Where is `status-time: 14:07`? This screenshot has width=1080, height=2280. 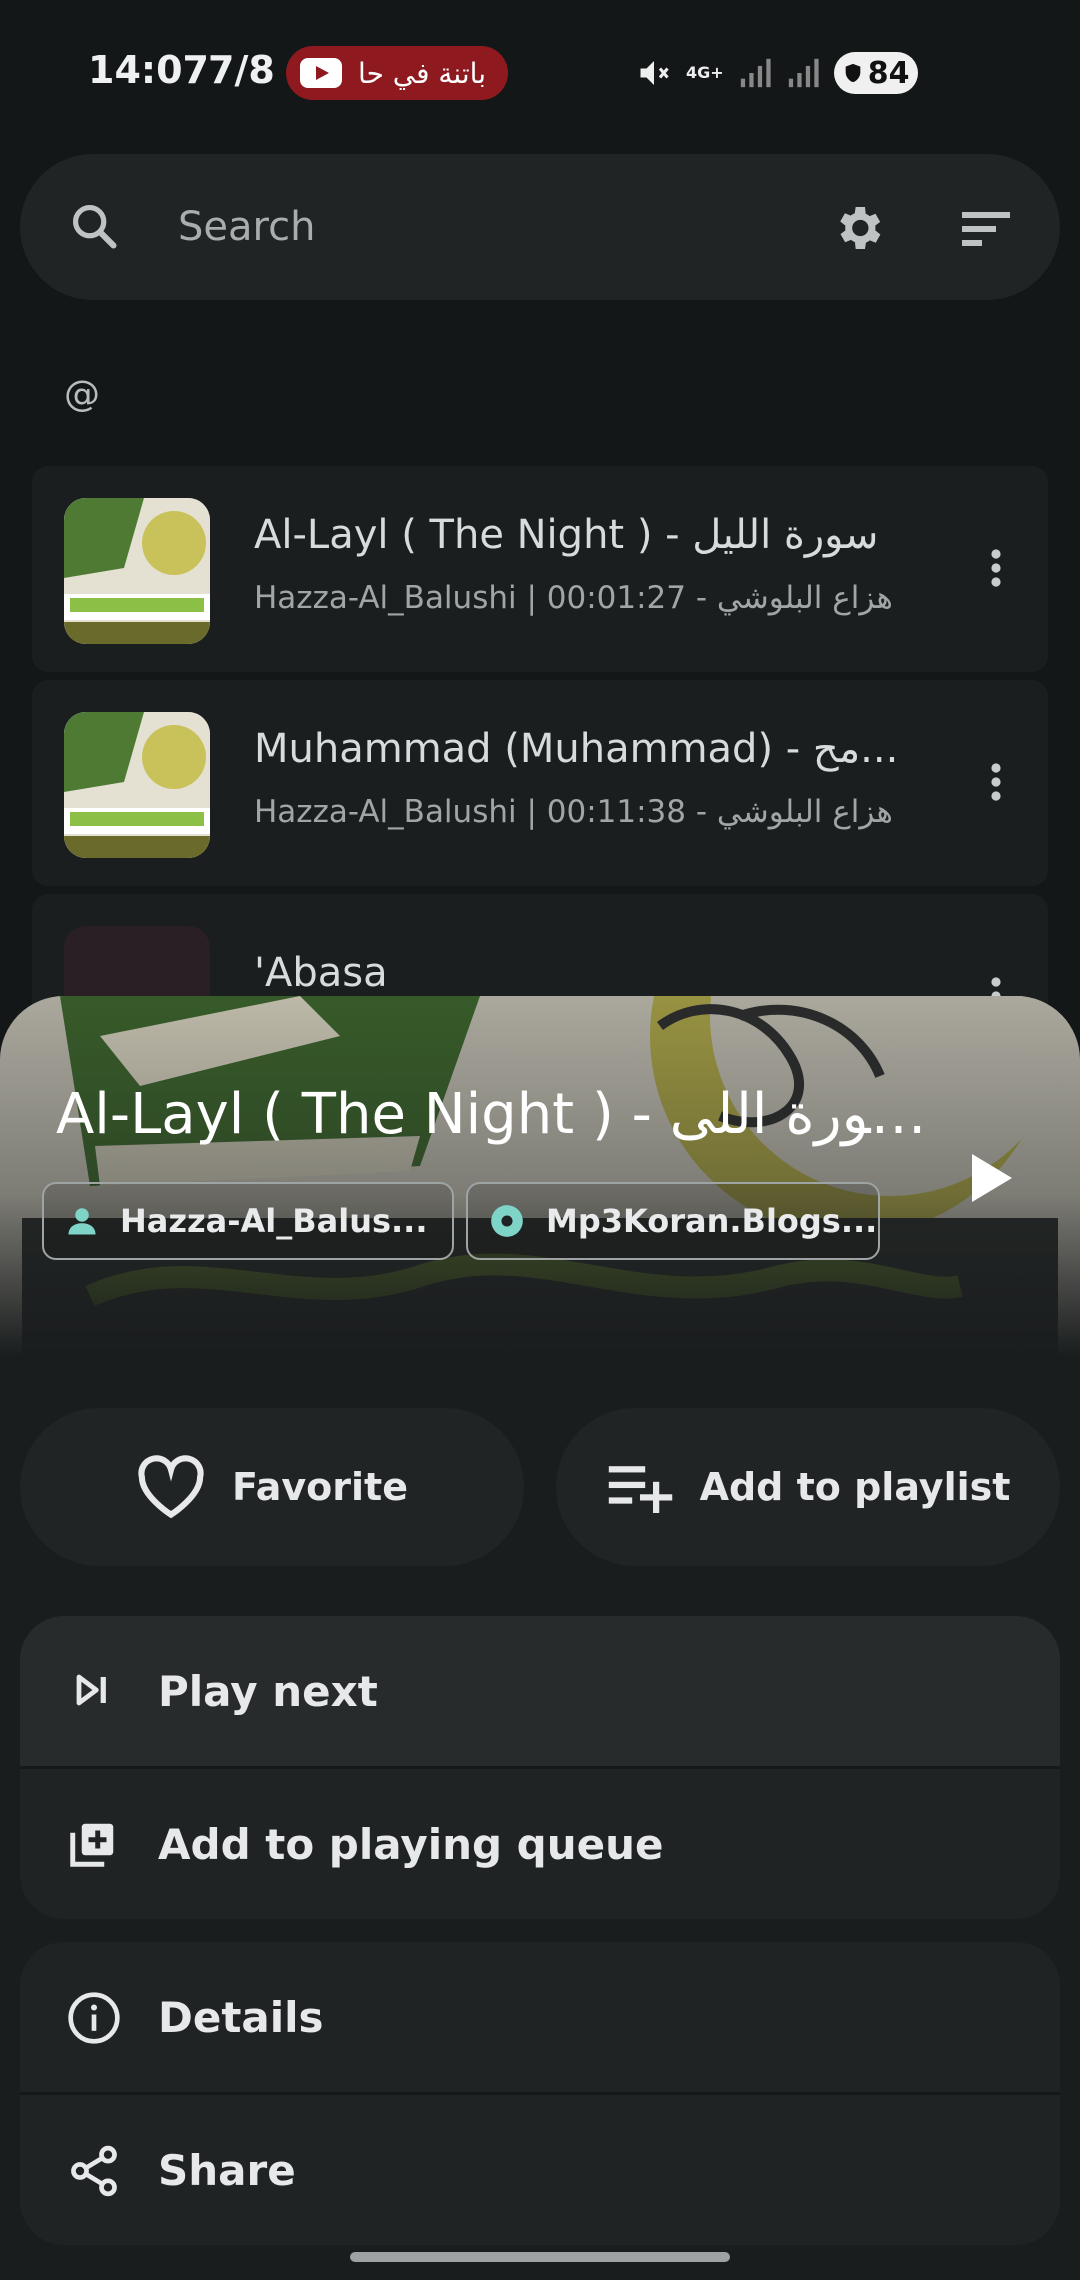 status-time: 14:07 is located at coordinates (148, 70).